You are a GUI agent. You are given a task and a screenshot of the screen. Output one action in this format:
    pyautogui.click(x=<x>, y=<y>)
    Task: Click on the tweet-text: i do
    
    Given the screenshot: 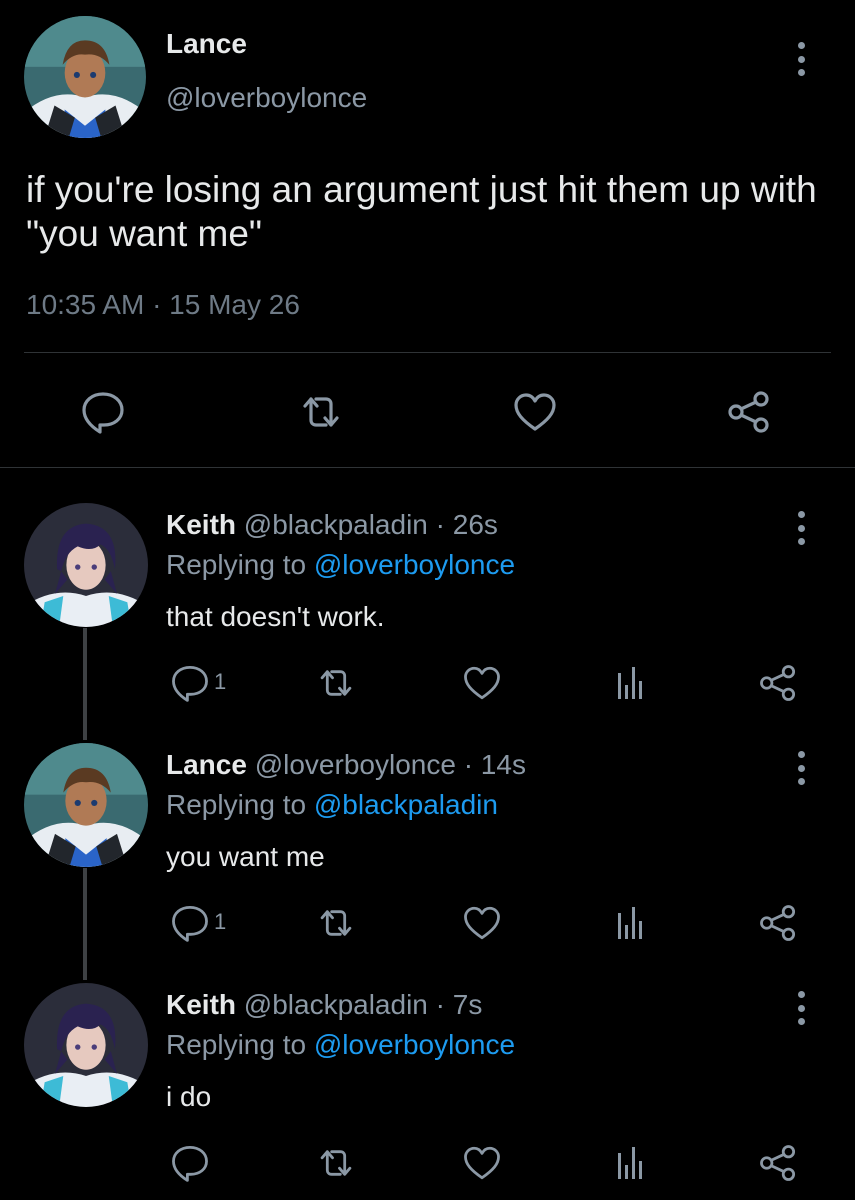 What is the action you would take?
    pyautogui.click(x=189, y=1096)
    